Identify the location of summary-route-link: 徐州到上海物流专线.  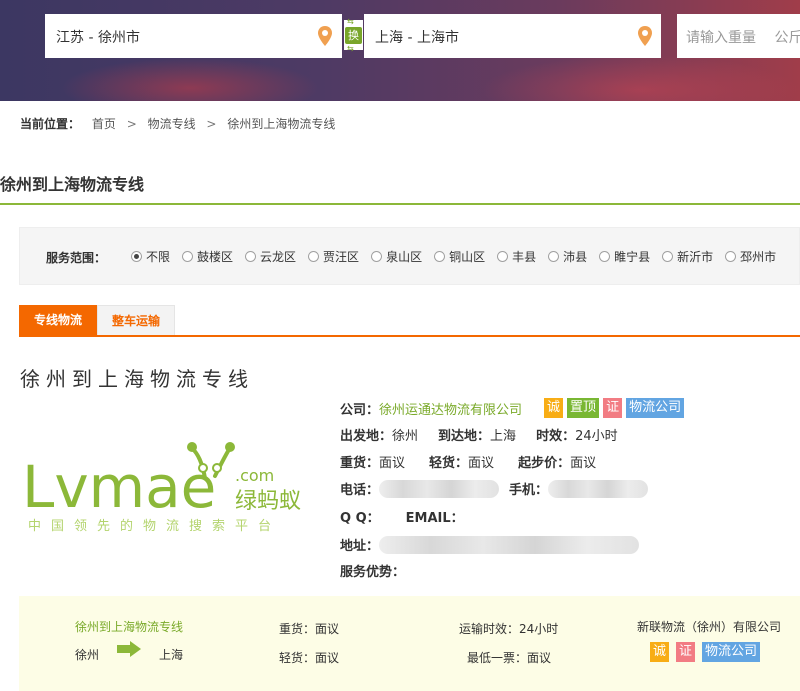
(129, 626).